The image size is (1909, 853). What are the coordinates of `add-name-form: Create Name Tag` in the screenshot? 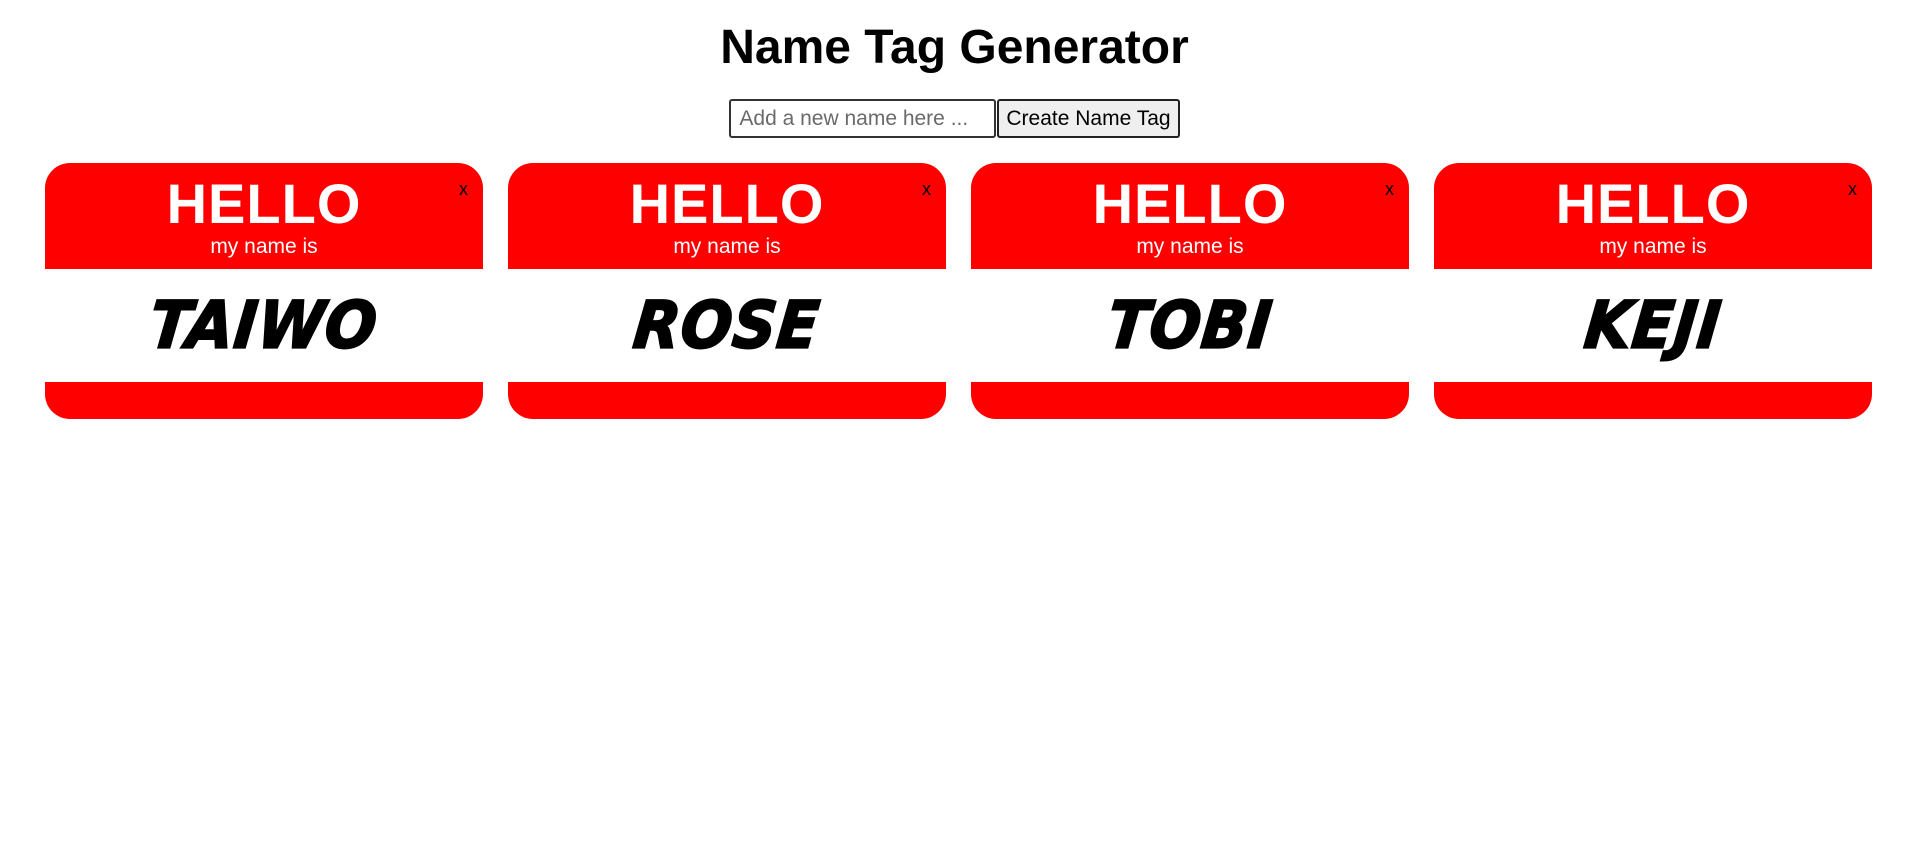 It's located at (954, 118).